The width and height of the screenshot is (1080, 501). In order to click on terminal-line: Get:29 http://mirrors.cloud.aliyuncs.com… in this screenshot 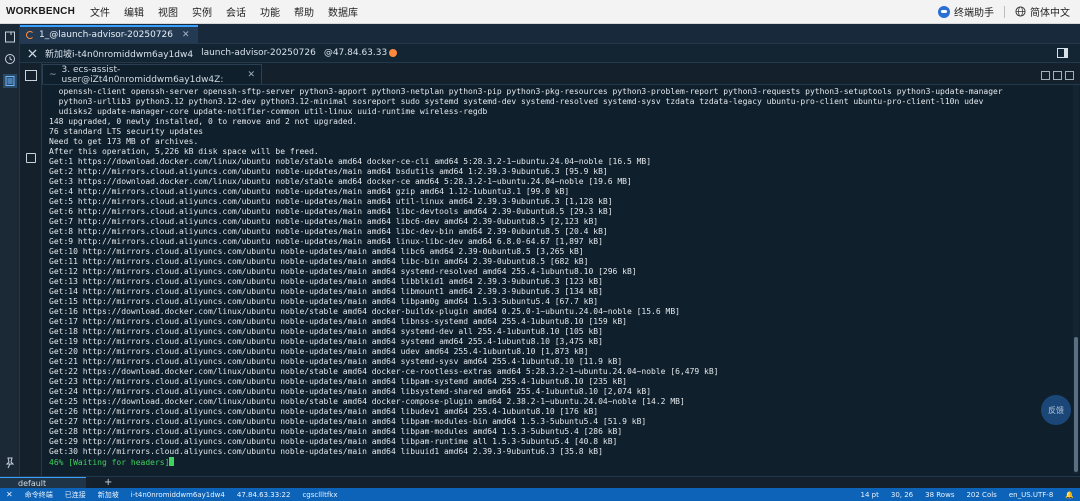, I will do `click(333, 441)`.